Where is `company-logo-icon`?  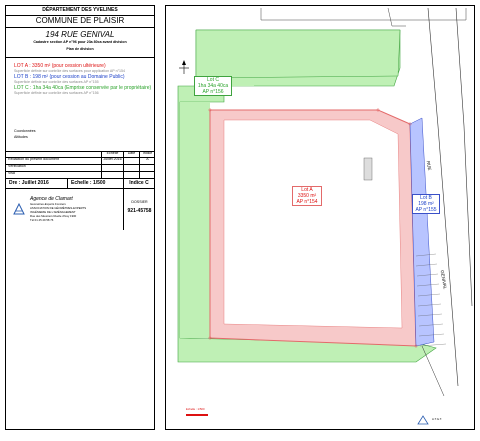 company-logo-icon is located at coordinates (19, 208).